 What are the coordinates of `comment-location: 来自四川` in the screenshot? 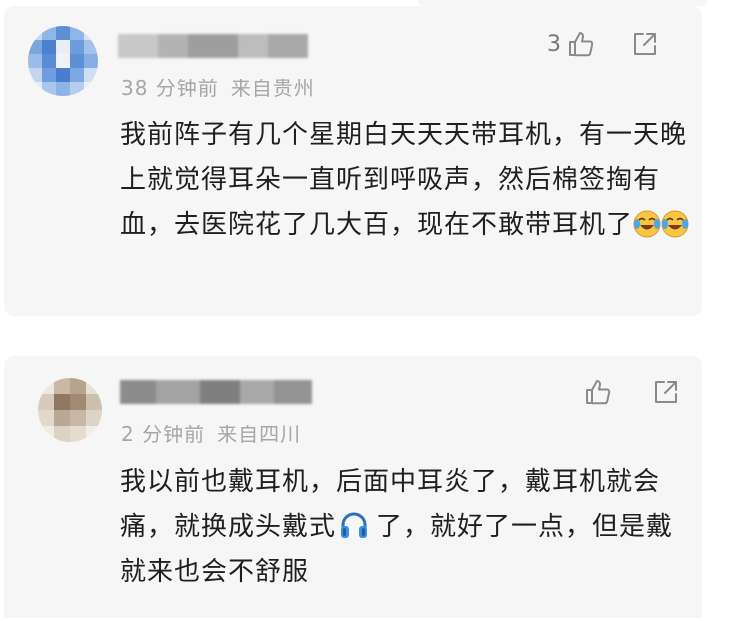 It's located at (259, 434).